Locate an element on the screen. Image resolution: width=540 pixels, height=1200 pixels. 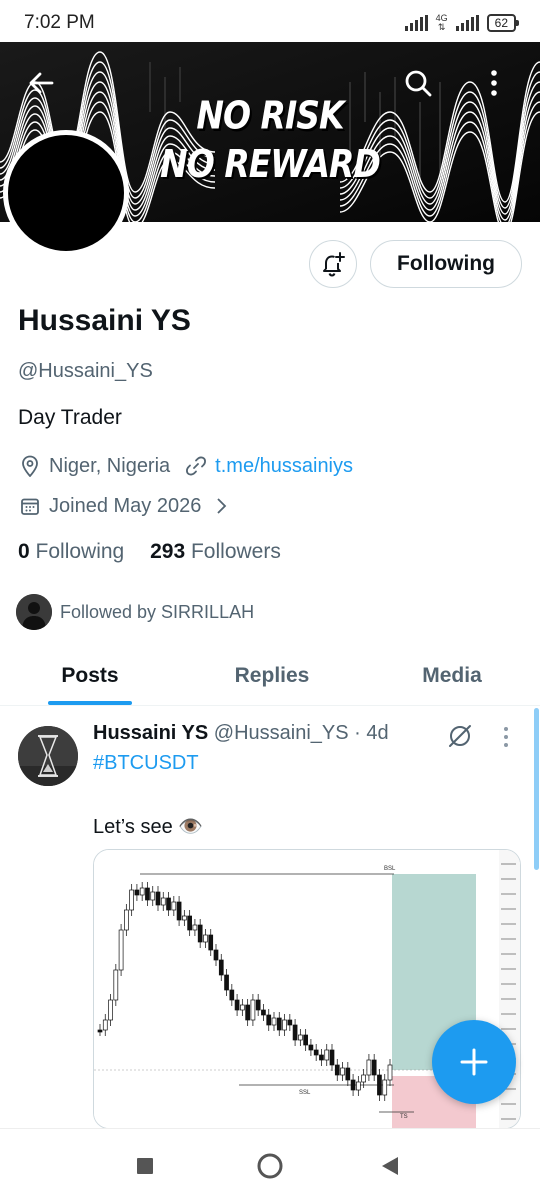
post-hashtag: #BTCUSDT is located at coordinates (146, 763).